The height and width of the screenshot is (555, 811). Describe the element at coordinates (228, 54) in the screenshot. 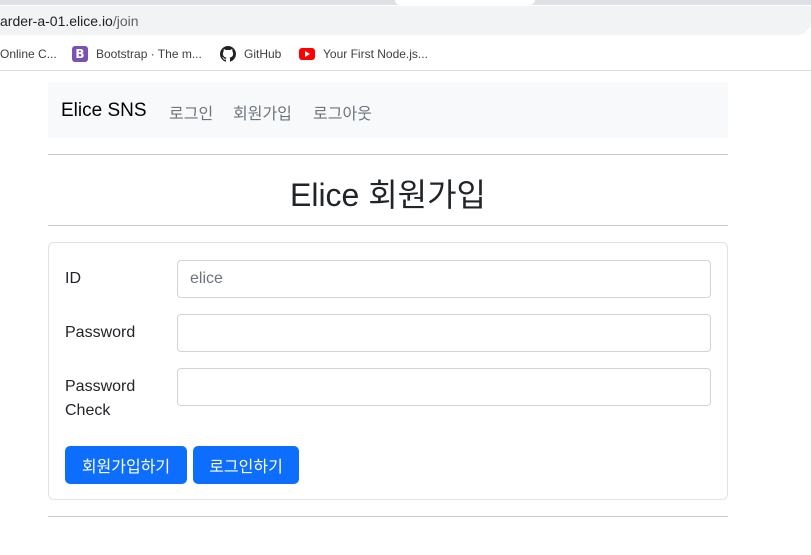

I see `github-icon` at that location.